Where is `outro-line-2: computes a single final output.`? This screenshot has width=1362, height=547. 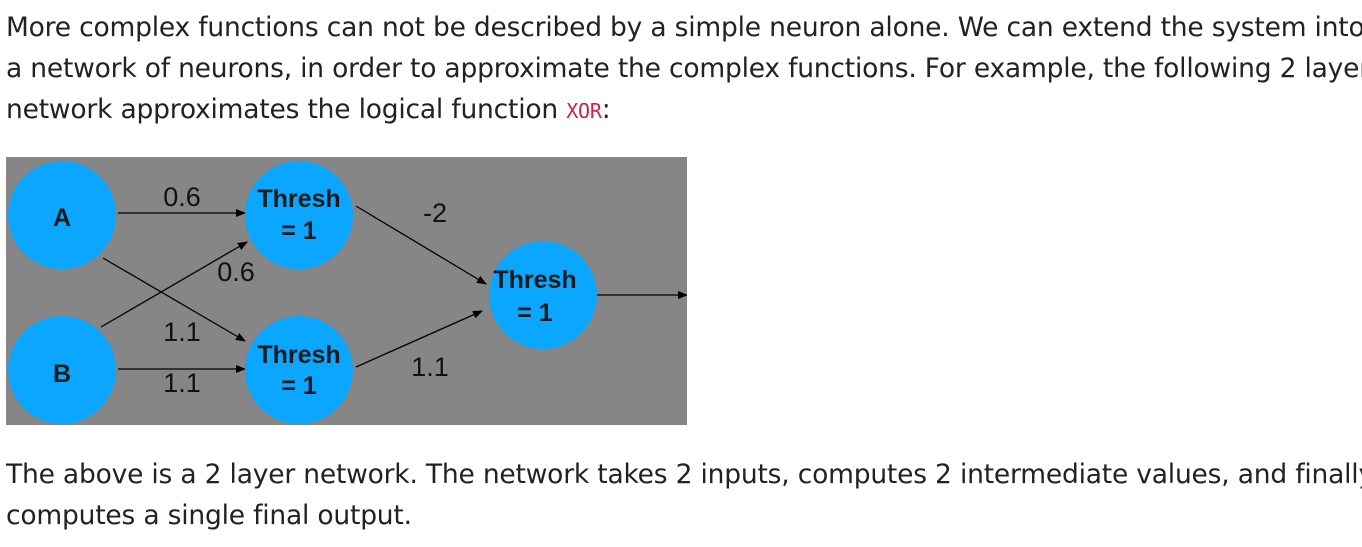
outro-line-2: computes a single final output. is located at coordinates (209, 515).